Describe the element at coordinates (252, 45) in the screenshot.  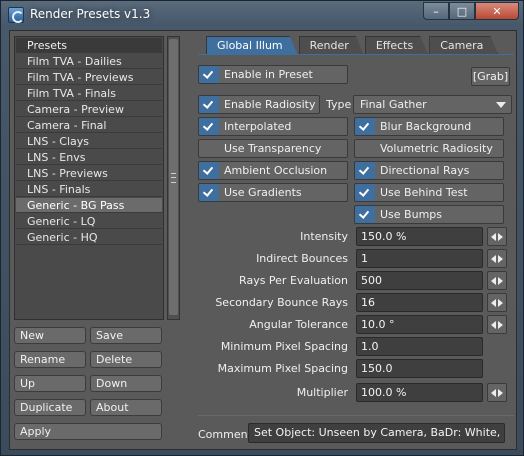
I see `tab-global-illum: Global Illum` at that location.